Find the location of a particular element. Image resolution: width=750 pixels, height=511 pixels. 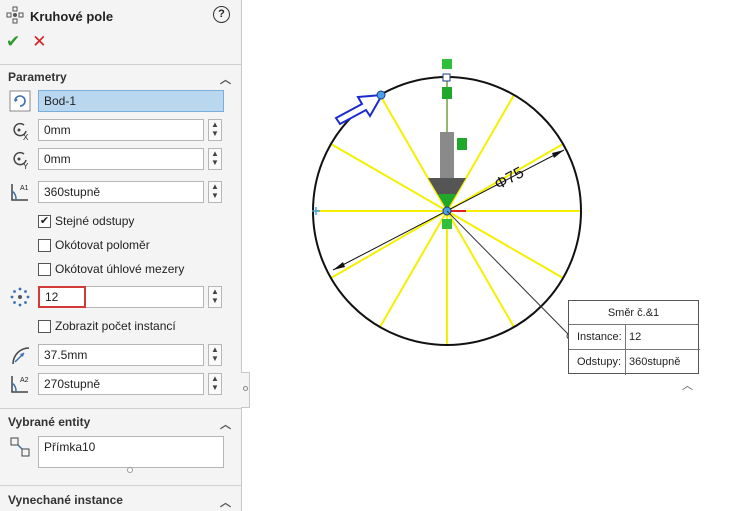

start-angle-spinner: ▲ ▼ is located at coordinates (215, 384).